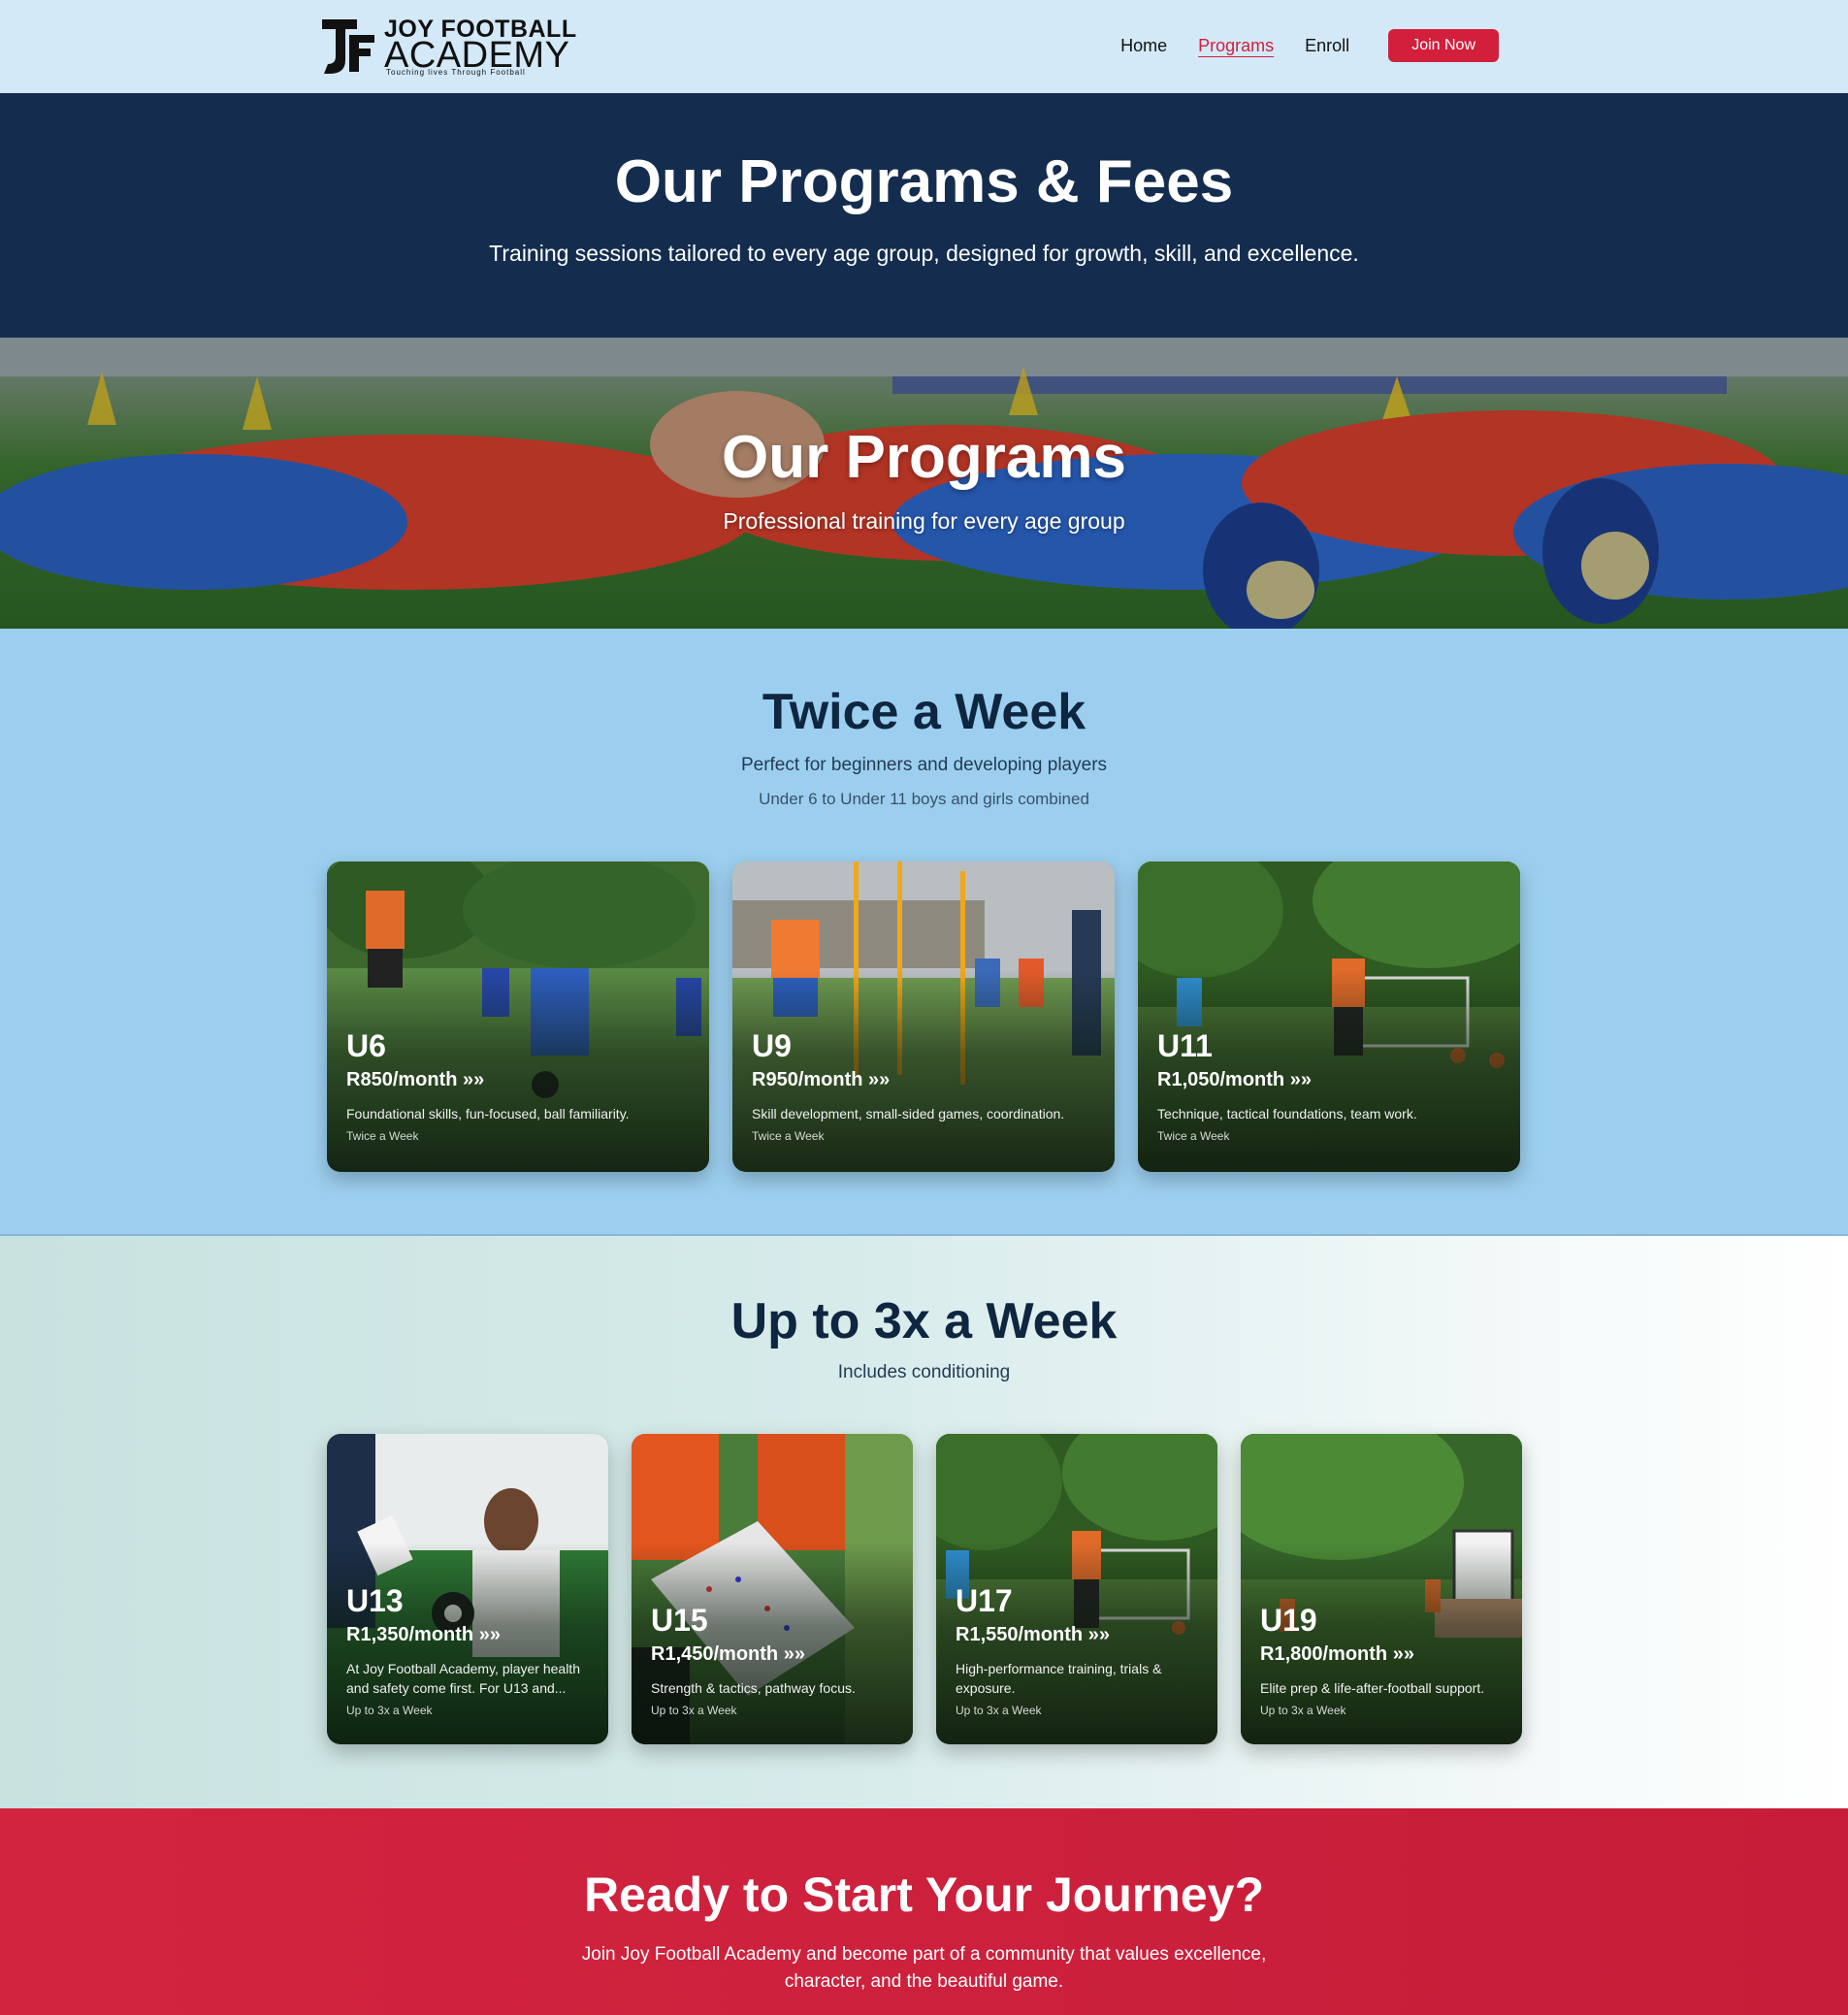  What do you see at coordinates (753, 1688) in the screenshot?
I see `card-description: Strength & tactics, pathway focus.` at bounding box center [753, 1688].